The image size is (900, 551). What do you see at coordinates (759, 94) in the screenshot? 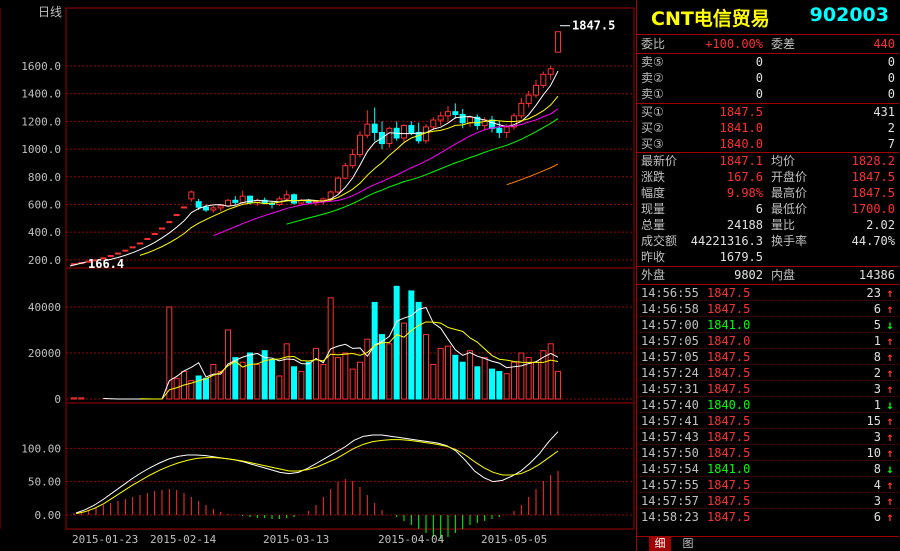
I see `sell-price: 0` at bounding box center [759, 94].